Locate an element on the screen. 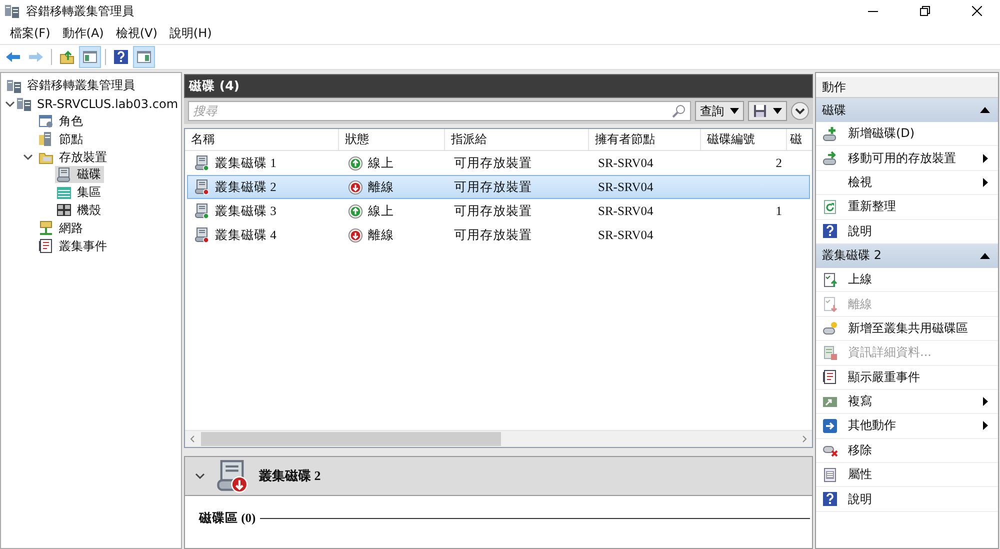 This screenshot has width=1000, height=549. column-header: 名稱 is located at coordinates (262, 139).